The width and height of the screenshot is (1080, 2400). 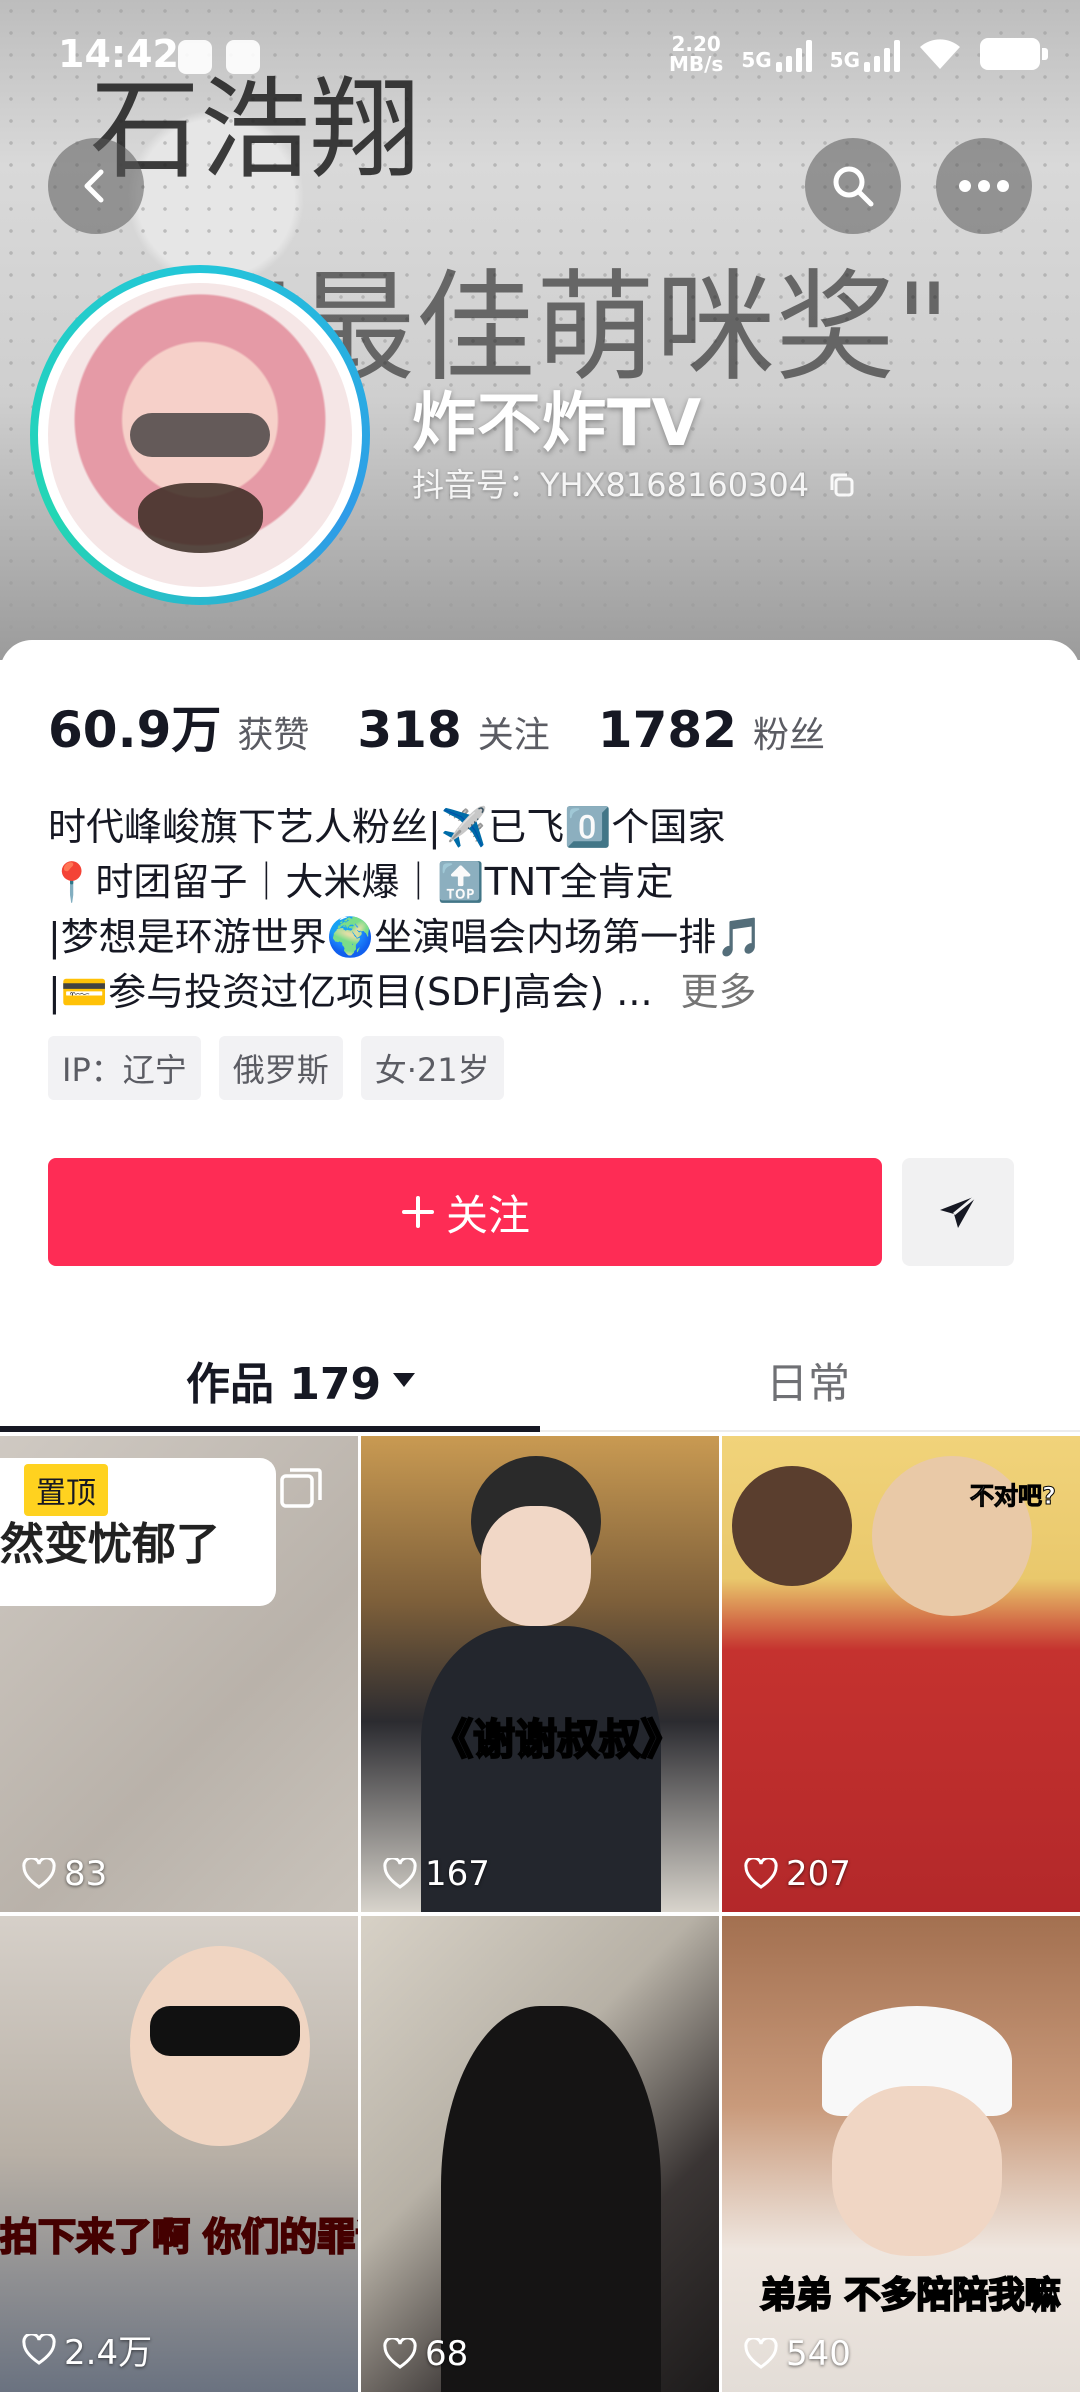 I want to click on profile-stats: 60.9万 获赞 318 关注 1782 粉丝, so click(x=436, y=726).